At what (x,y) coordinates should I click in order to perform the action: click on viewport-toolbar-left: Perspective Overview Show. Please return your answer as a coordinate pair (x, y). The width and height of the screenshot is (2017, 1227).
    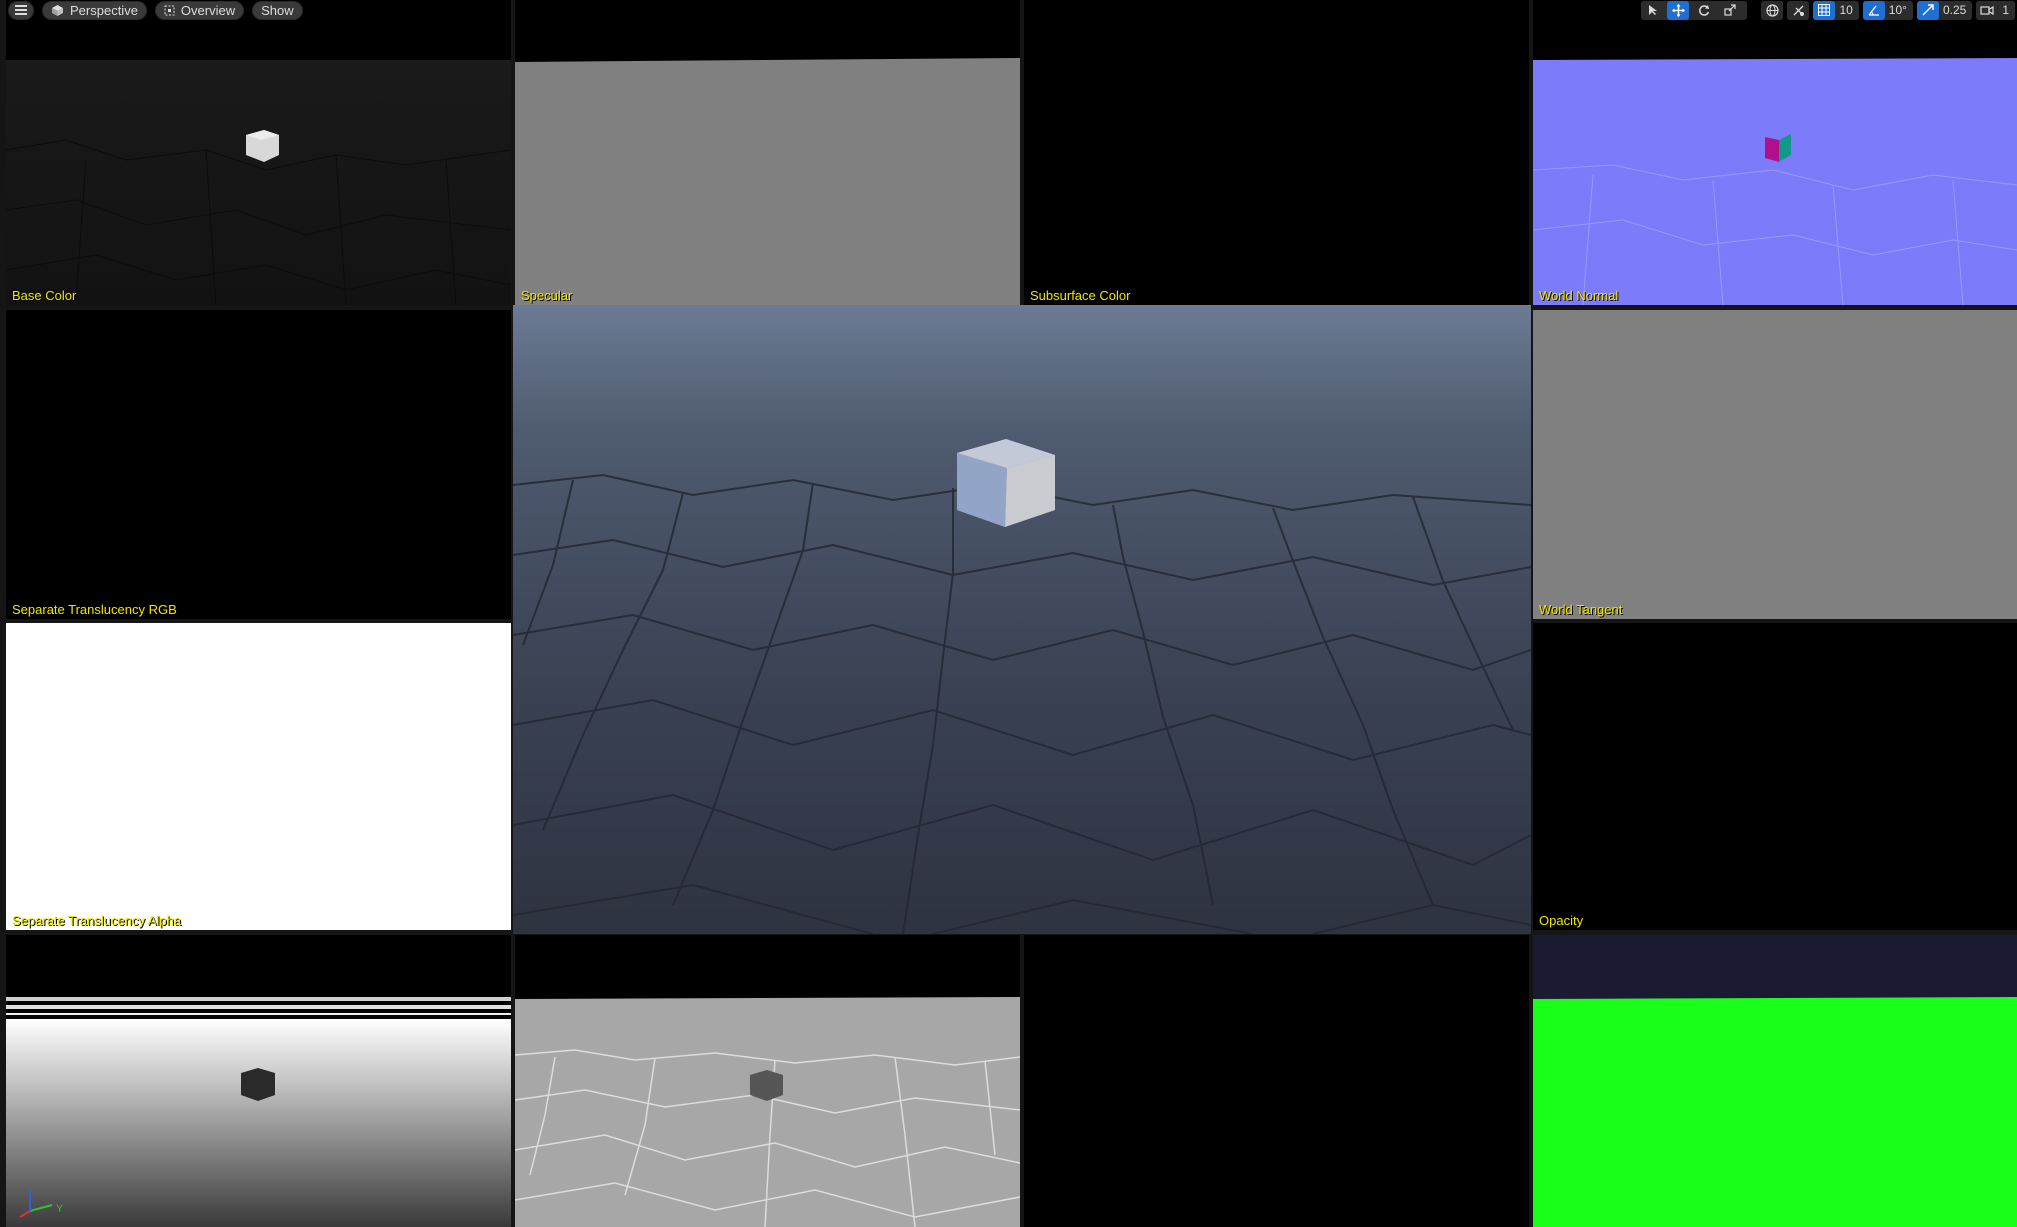
    Looking at the image, I should click on (155, 10).